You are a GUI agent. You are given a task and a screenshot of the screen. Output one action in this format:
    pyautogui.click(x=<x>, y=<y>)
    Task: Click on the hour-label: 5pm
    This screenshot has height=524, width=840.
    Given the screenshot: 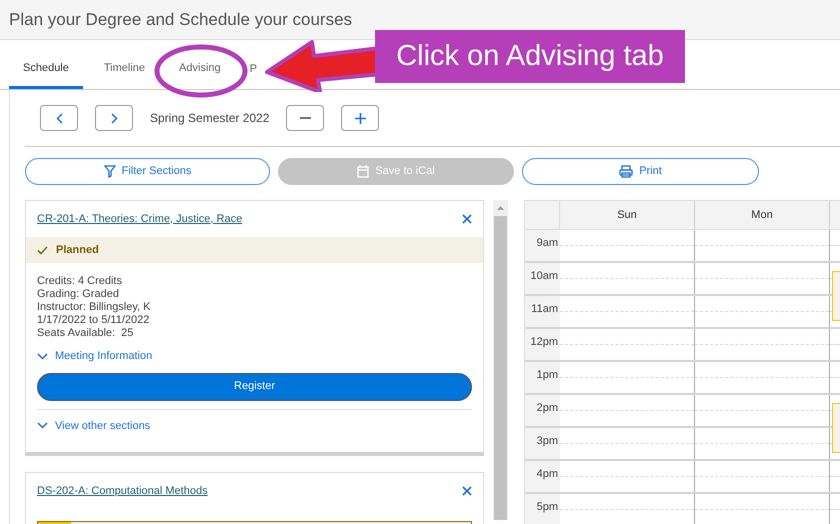 What is the action you would take?
    pyautogui.click(x=547, y=507)
    